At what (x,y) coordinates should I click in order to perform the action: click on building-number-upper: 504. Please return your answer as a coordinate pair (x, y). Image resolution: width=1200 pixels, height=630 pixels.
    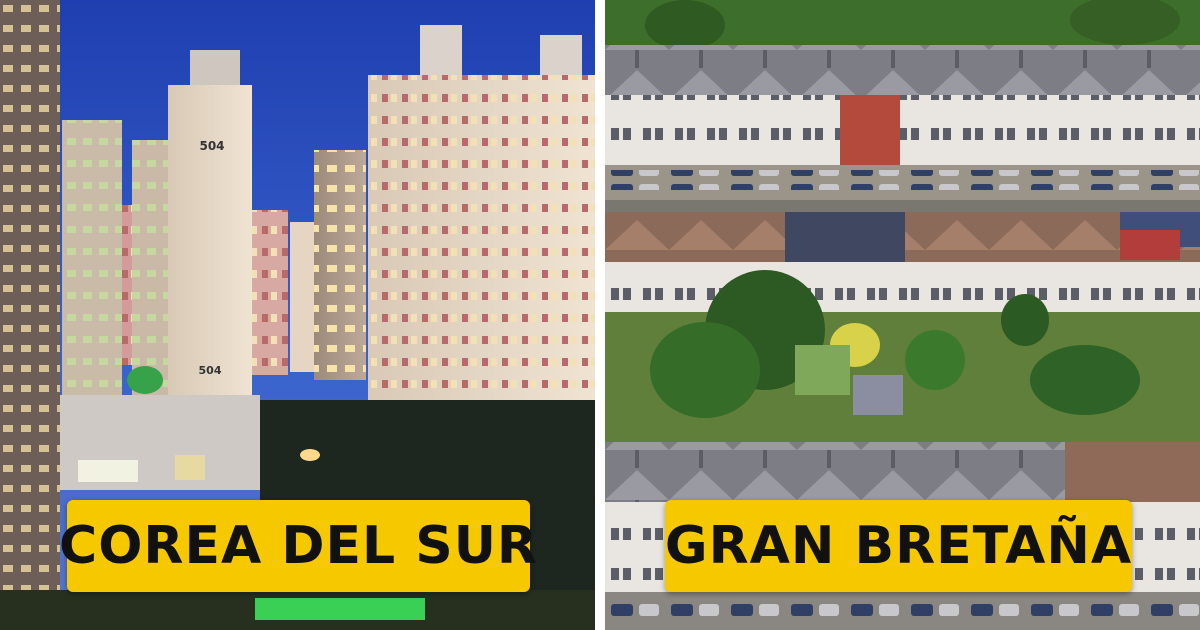
    Looking at the image, I should click on (211, 146).